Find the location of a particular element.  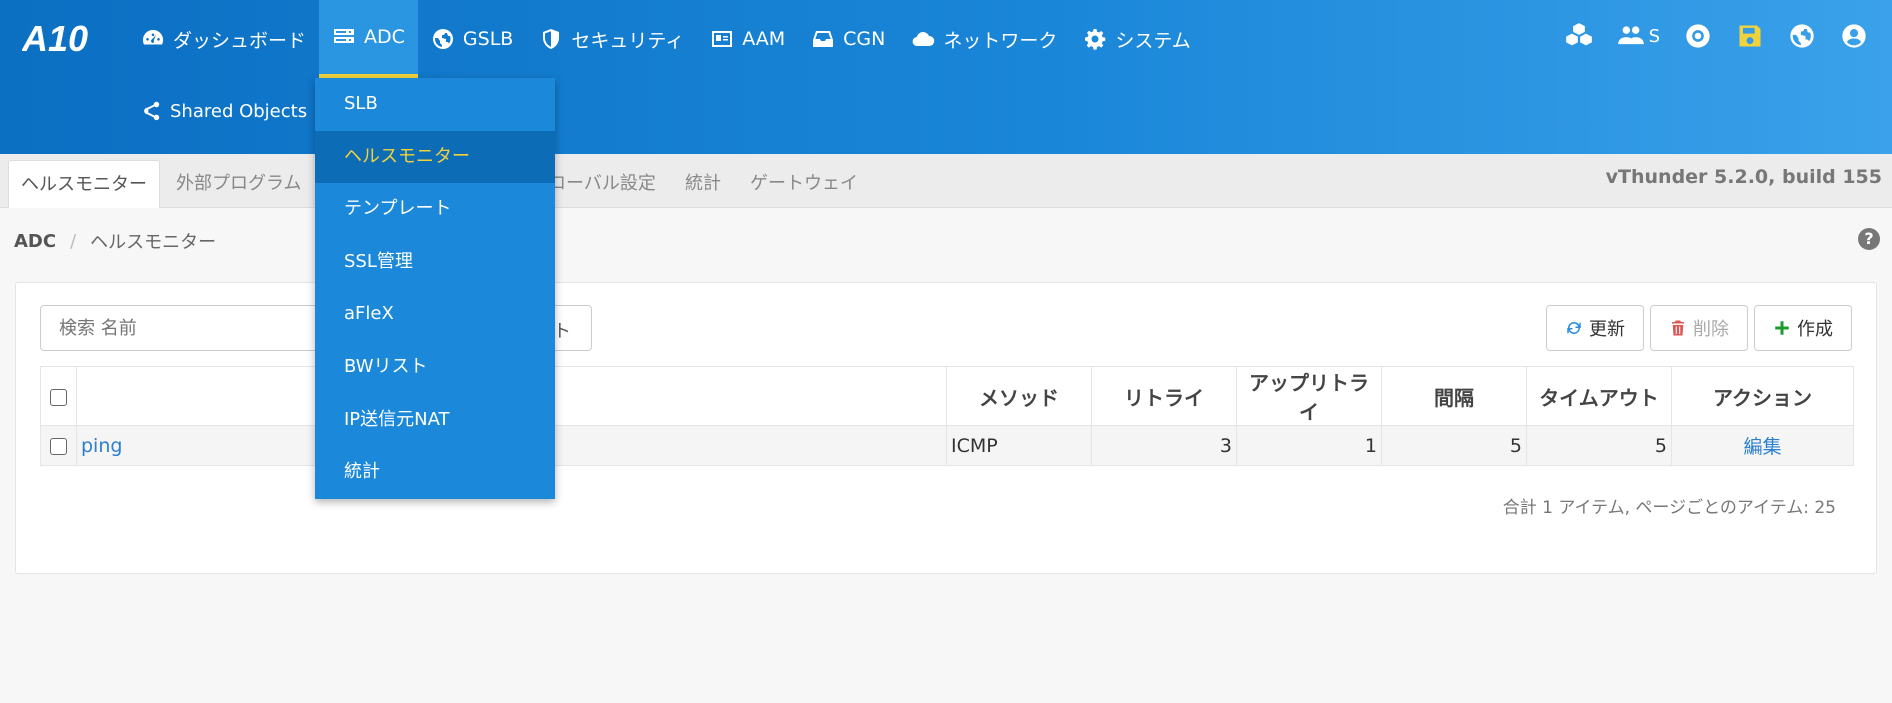

account-button is located at coordinates (1854, 36).